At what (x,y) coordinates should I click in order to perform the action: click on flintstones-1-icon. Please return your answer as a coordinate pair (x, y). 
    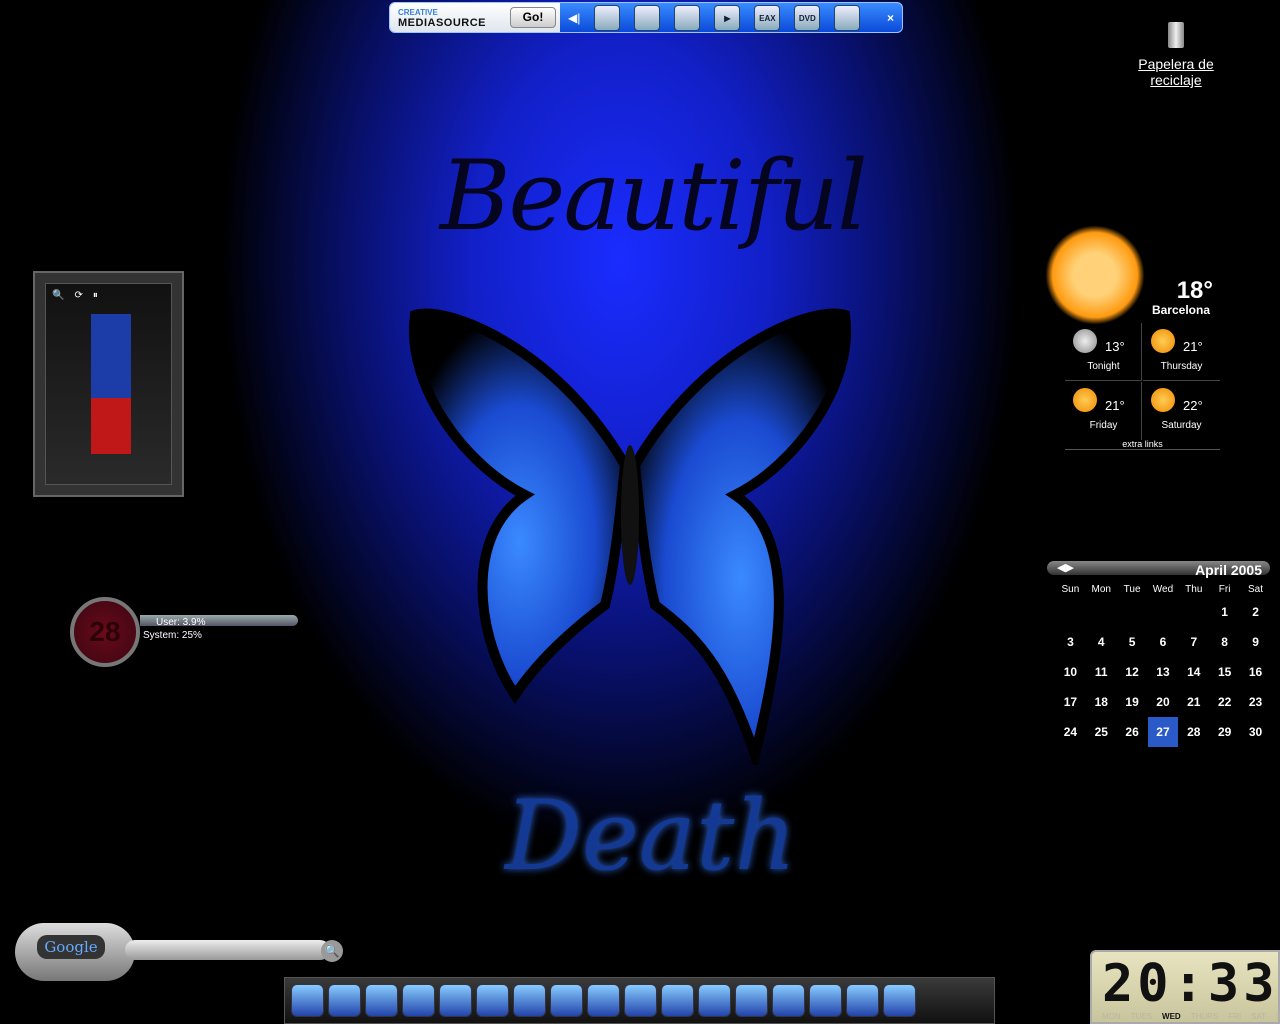
    Looking at the image, I should click on (751, 1000).